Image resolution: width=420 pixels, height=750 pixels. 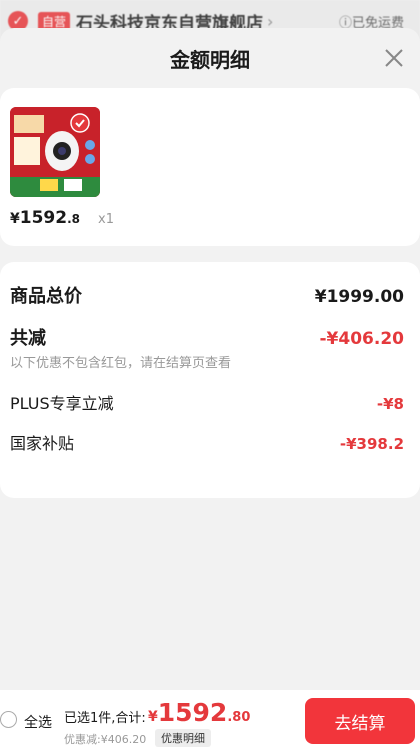 I want to click on price-decimal: .8, so click(x=73, y=219).